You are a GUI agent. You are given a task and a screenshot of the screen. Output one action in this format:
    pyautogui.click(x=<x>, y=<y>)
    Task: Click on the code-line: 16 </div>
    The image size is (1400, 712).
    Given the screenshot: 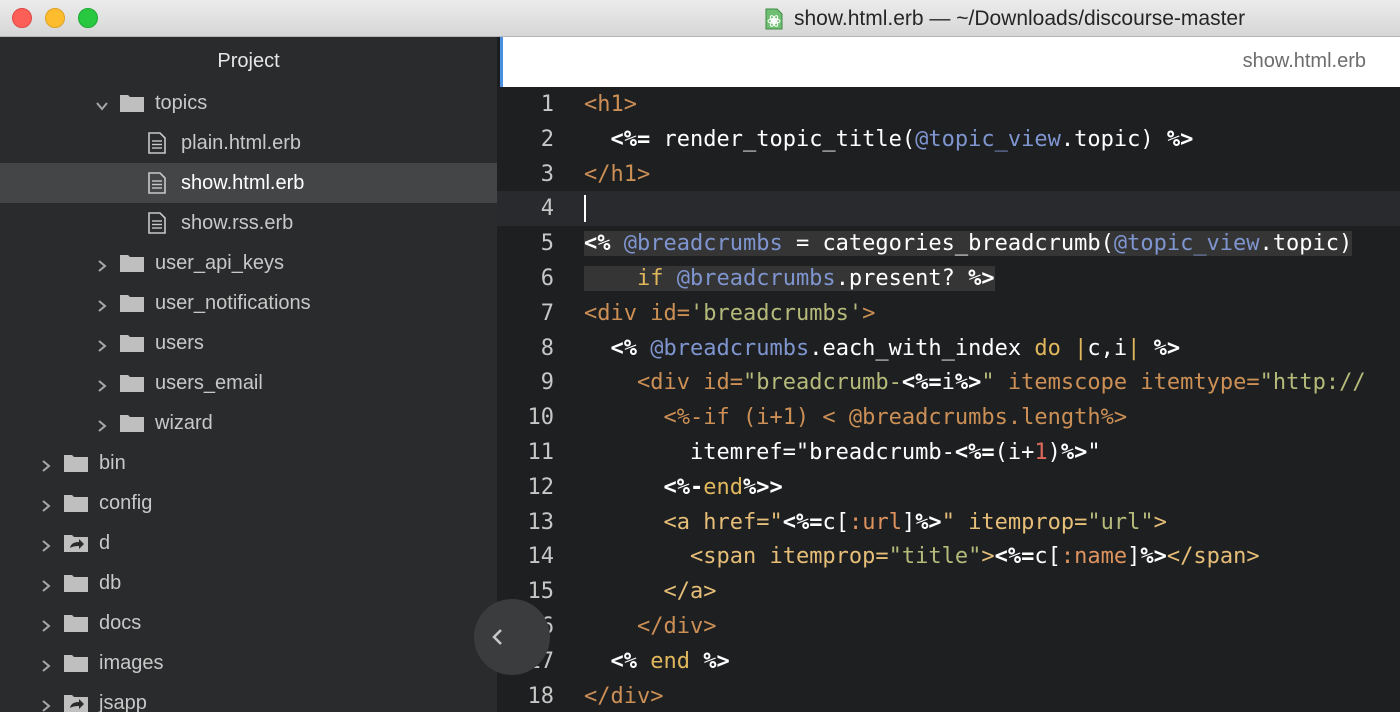 What is the action you would take?
    pyautogui.click(x=948, y=626)
    